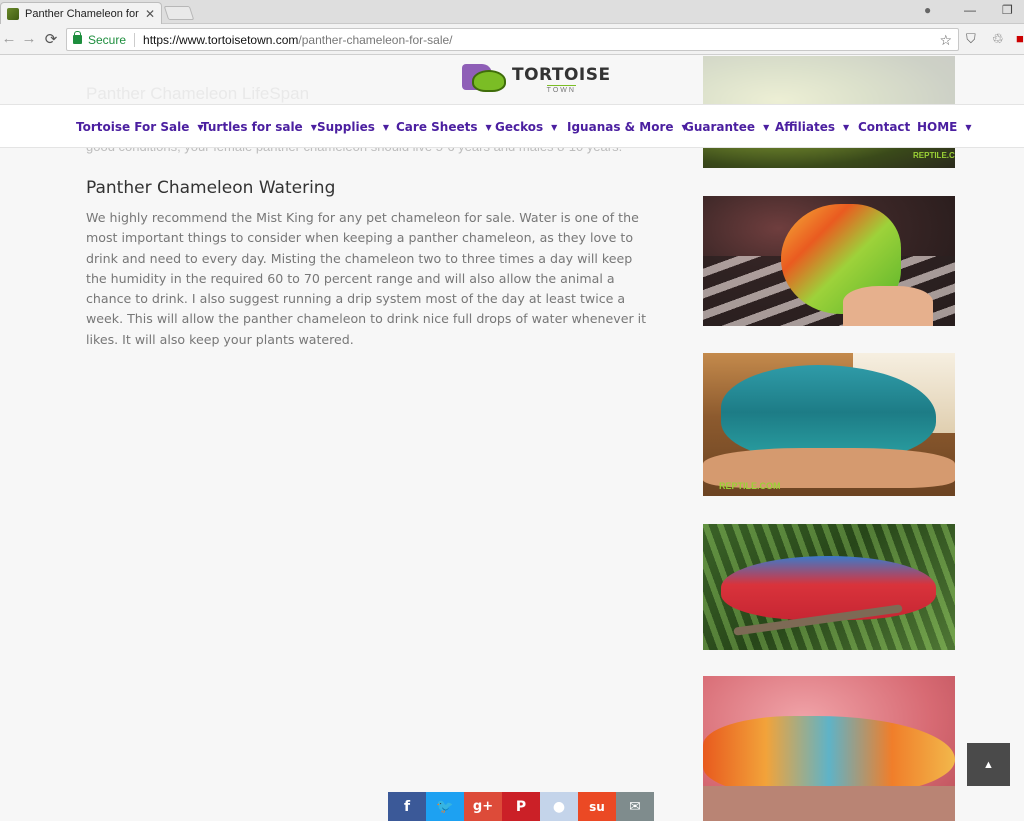 Image resolution: width=1024 pixels, height=821 pixels. I want to click on facebook-share-button: f, so click(407, 806).